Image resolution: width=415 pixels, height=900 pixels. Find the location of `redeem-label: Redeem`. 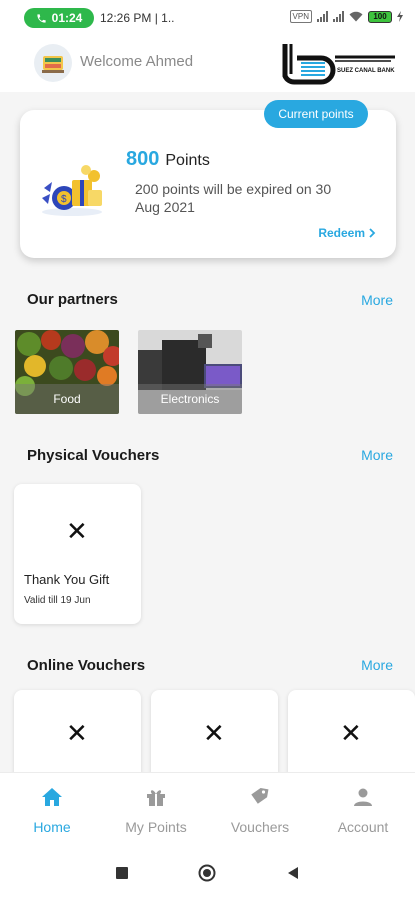

redeem-label: Redeem is located at coordinates (341, 233).